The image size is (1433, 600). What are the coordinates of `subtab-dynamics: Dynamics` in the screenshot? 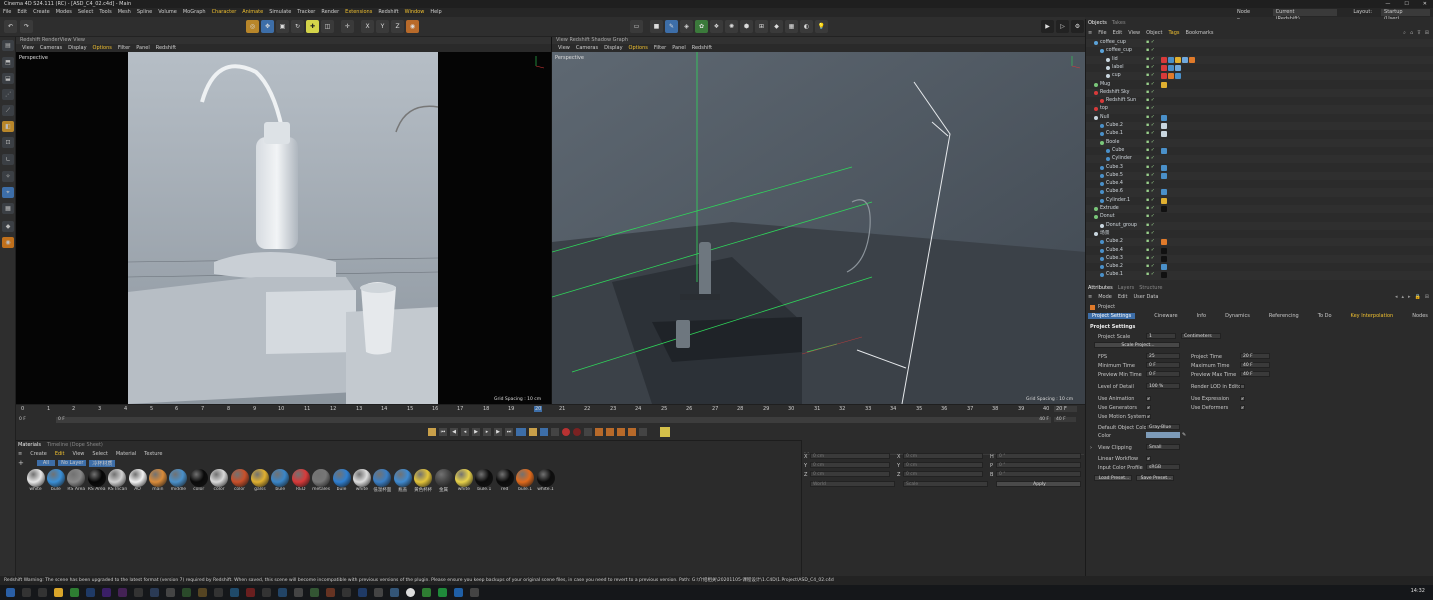 It's located at (1237, 316).